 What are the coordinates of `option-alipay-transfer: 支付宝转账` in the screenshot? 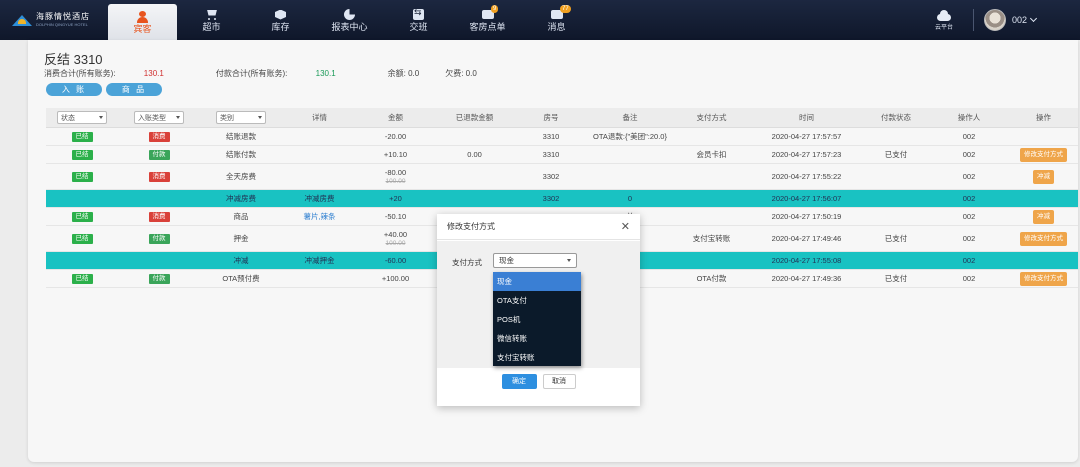 It's located at (537, 357).